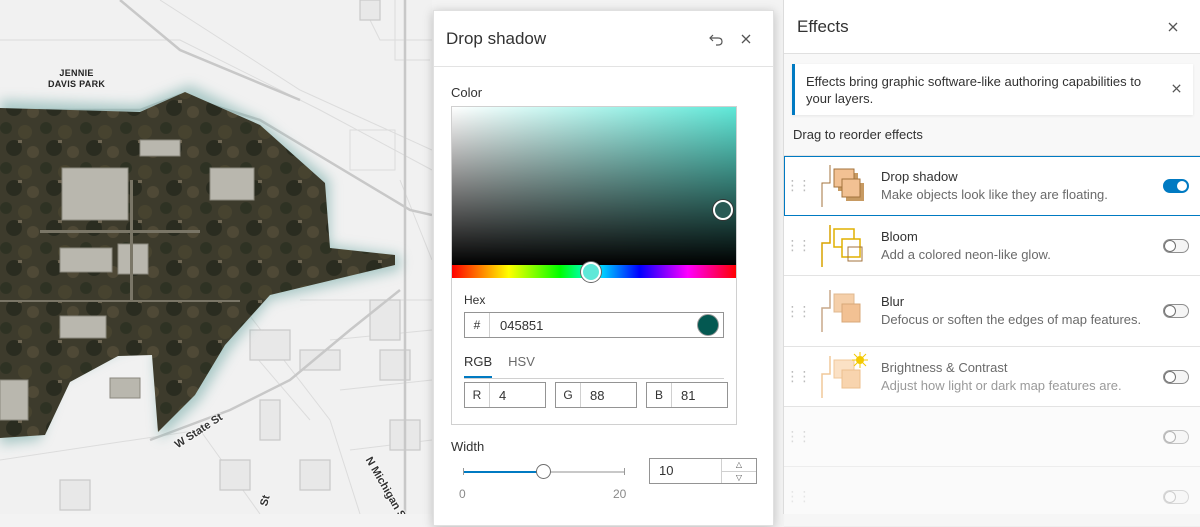 The width and height of the screenshot is (1200, 527). I want to click on notice-close-button, so click(1176, 89).